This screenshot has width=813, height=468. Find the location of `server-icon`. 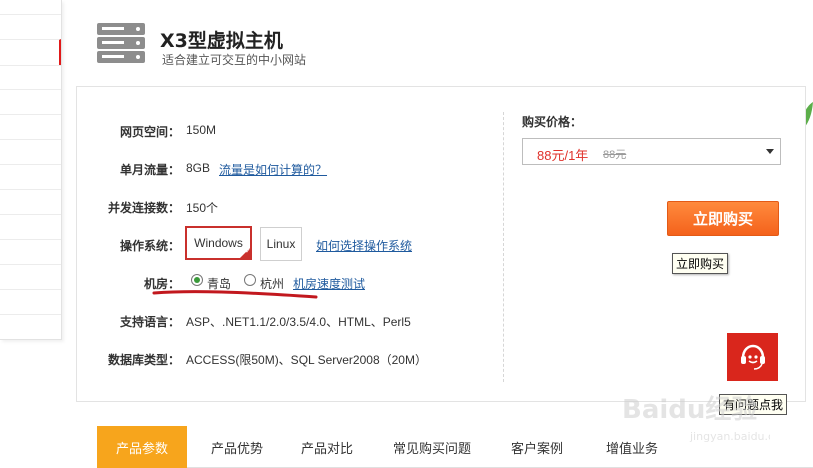

server-icon is located at coordinates (121, 43).